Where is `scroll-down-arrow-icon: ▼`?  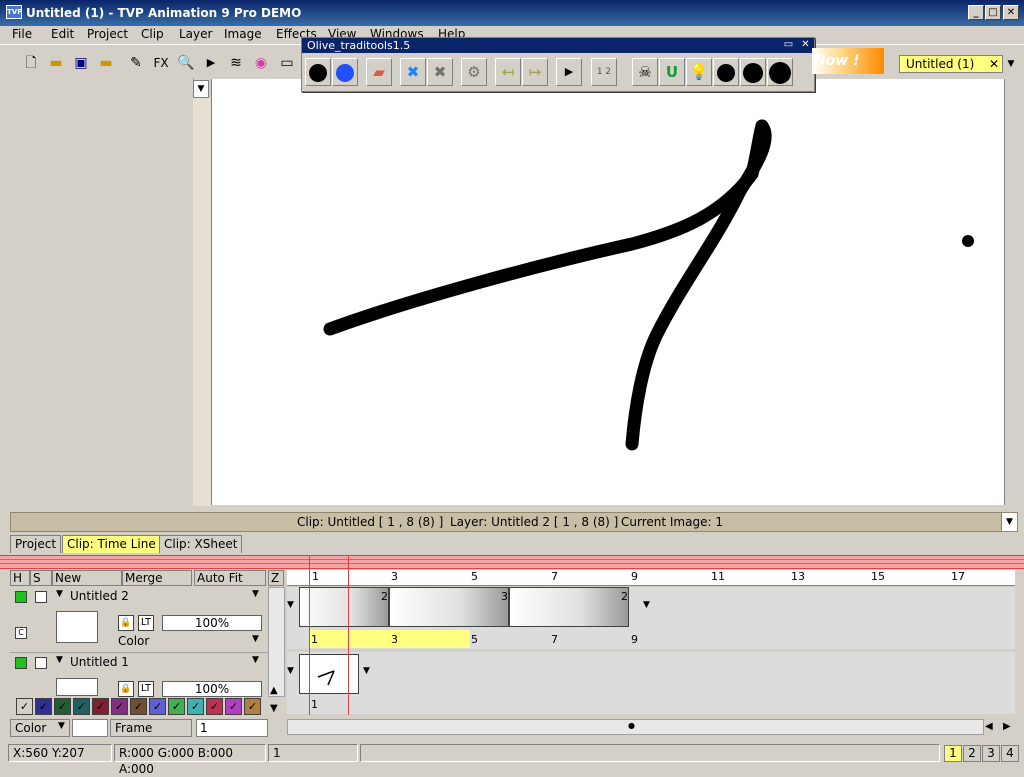 scroll-down-arrow-icon: ▼ is located at coordinates (274, 708).